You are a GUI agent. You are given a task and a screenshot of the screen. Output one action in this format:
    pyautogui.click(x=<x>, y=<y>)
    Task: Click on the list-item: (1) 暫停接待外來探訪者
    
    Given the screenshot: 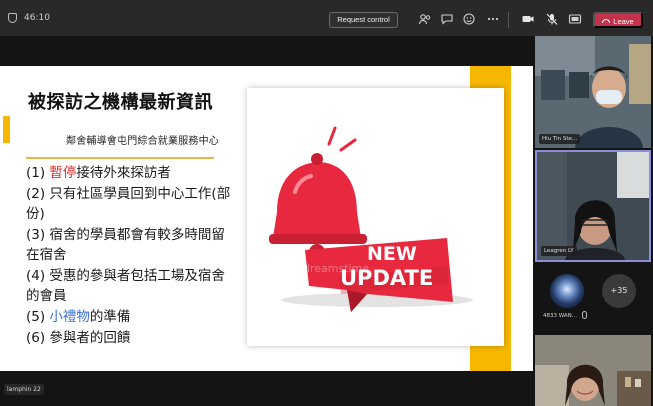 What is the action you would take?
    pyautogui.click(x=131, y=173)
    